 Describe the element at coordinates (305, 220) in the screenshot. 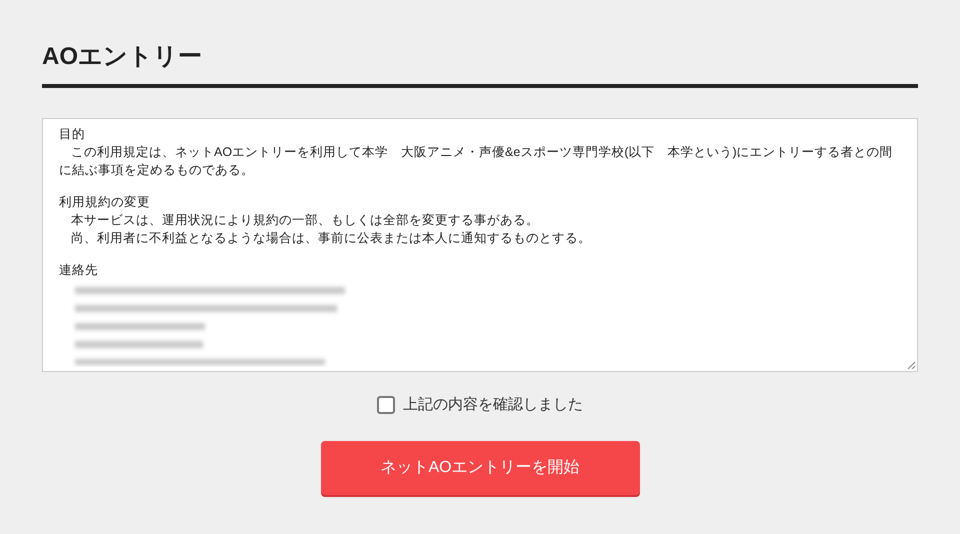

I see `section-text: 本サービスは、運用状況により規約の一部、もしくは全部を変更する事がある。` at that location.